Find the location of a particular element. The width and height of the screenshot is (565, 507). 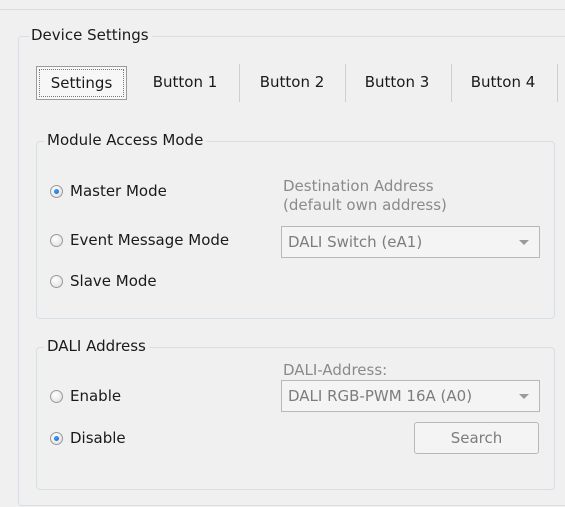

dali-address-title: DALI Address is located at coordinates (96, 346).